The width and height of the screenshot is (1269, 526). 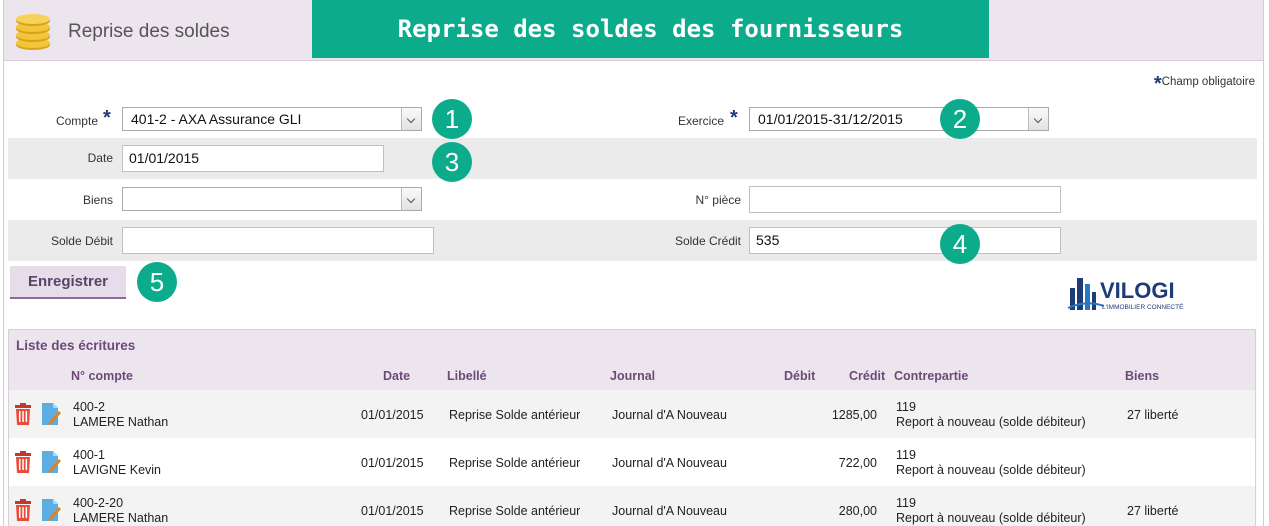 What do you see at coordinates (100, 158) in the screenshot?
I see `date-label: Date` at bounding box center [100, 158].